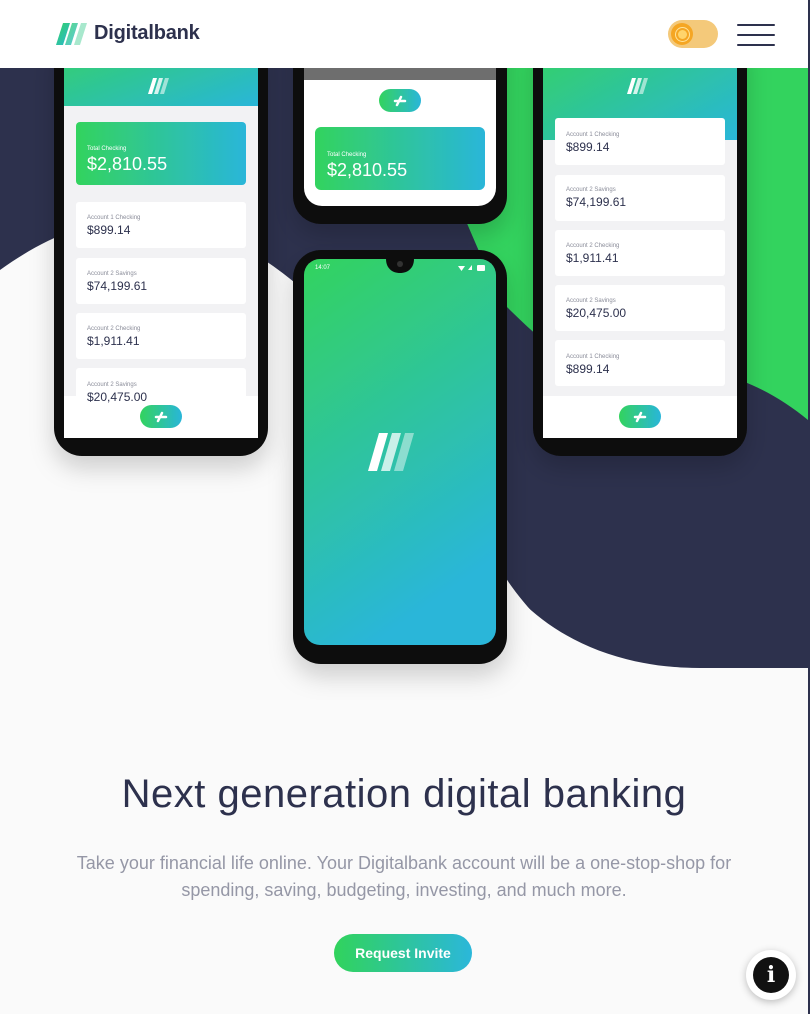  What do you see at coordinates (404, 794) in the screenshot?
I see `page-title: Next generation digital banking` at bounding box center [404, 794].